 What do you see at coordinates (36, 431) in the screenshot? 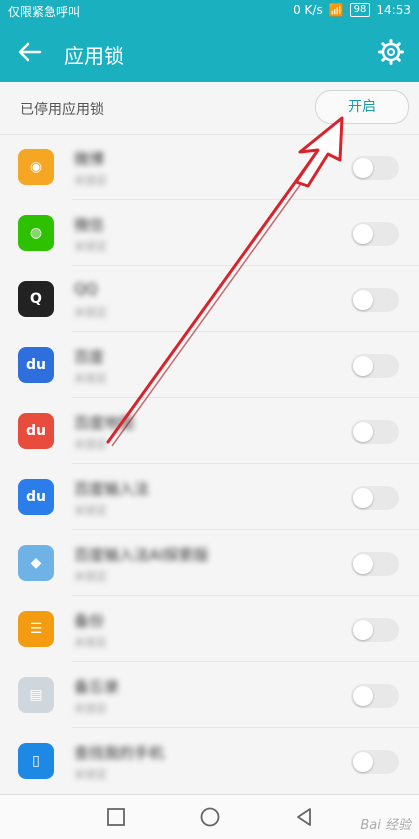
I see `baidu-map-icon: du` at bounding box center [36, 431].